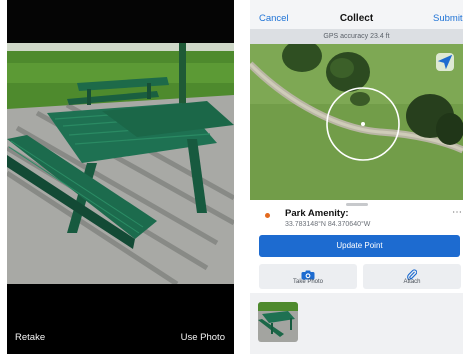 This screenshot has width=463, height=354. I want to click on gps-accuracy-banner: GPS accuracy 23.4 ft, so click(356, 36).